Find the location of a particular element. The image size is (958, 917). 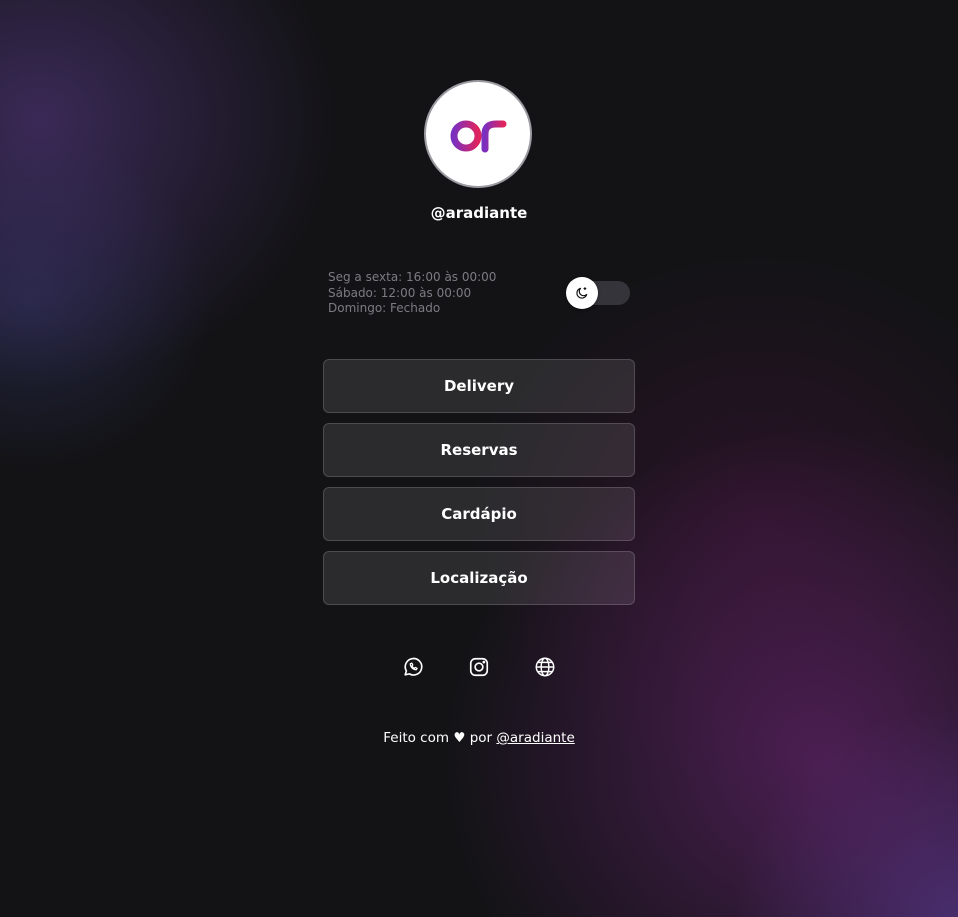

website-link is located at coordinates (545, 667).